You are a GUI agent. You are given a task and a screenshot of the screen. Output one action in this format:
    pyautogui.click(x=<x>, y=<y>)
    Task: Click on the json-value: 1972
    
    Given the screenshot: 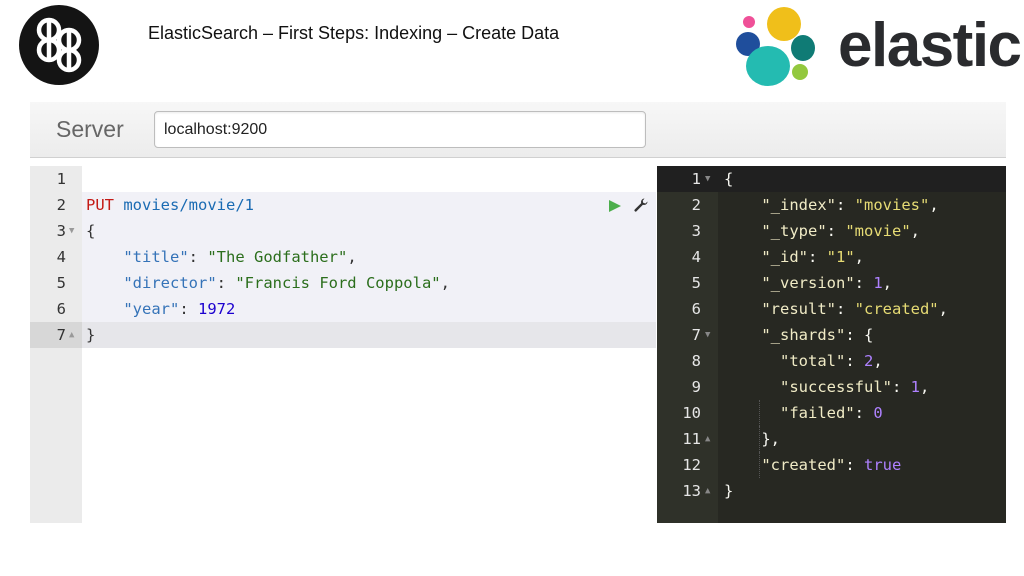 What is the action you would take?
    pyautogui.click(x=217, y=309)
    